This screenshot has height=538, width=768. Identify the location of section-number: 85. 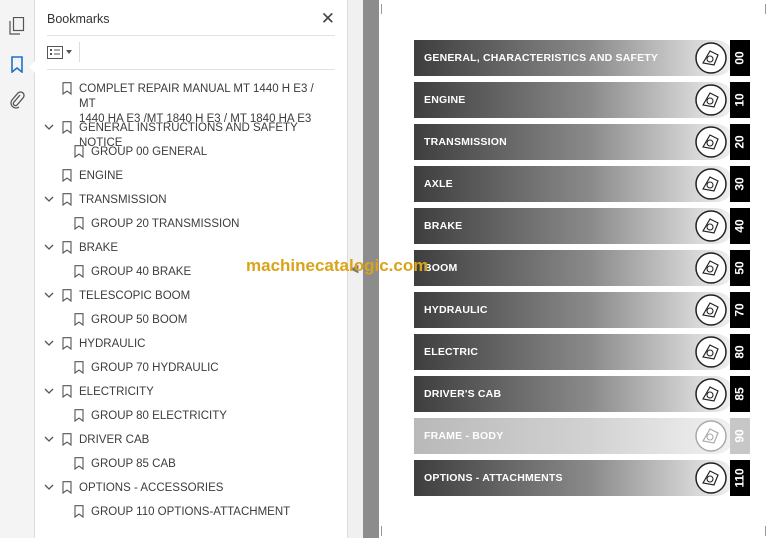
(739, 394).